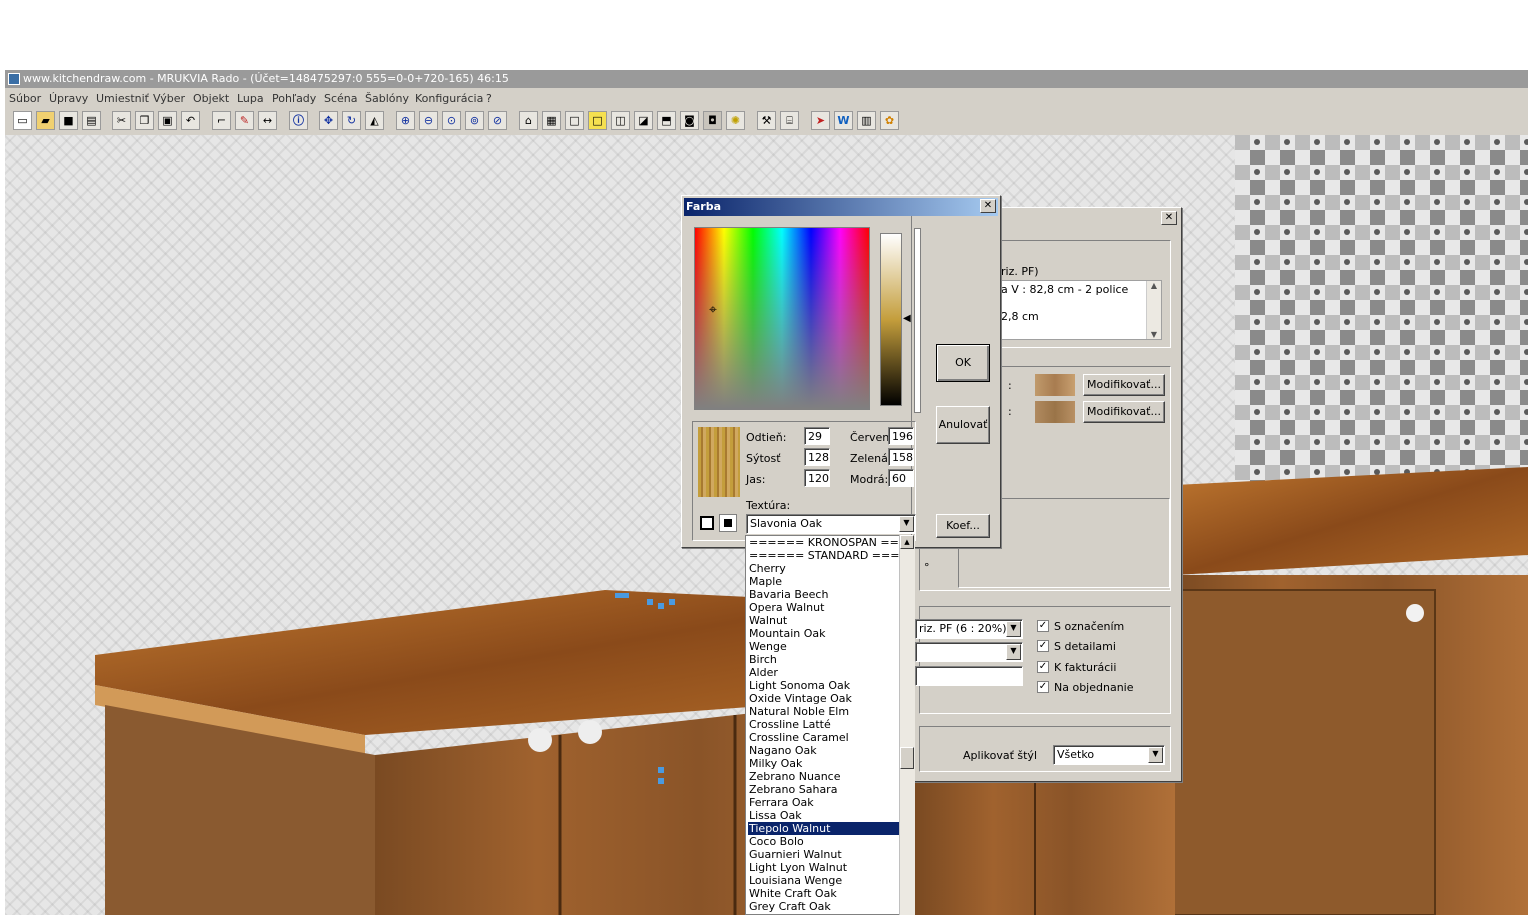 The width and height of the screenshot is (1528, 915). What do you see at coordinates (574, 120) in the screenshot?
I see `view-plan-icon: □` at bounding box center [574, 120].